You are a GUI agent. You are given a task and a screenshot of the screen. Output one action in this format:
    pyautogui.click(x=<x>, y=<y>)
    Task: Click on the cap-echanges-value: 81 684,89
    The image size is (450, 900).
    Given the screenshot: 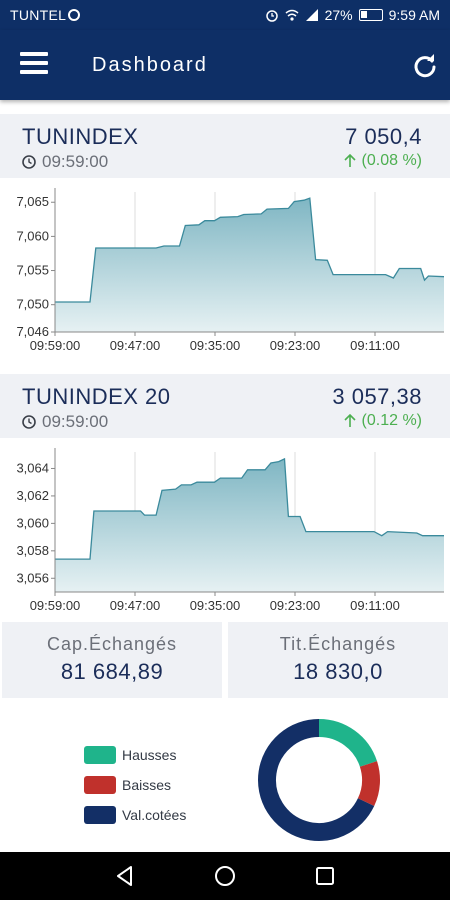 What is the action you would take?
    pyautogui.click(x=112, y=671)
    